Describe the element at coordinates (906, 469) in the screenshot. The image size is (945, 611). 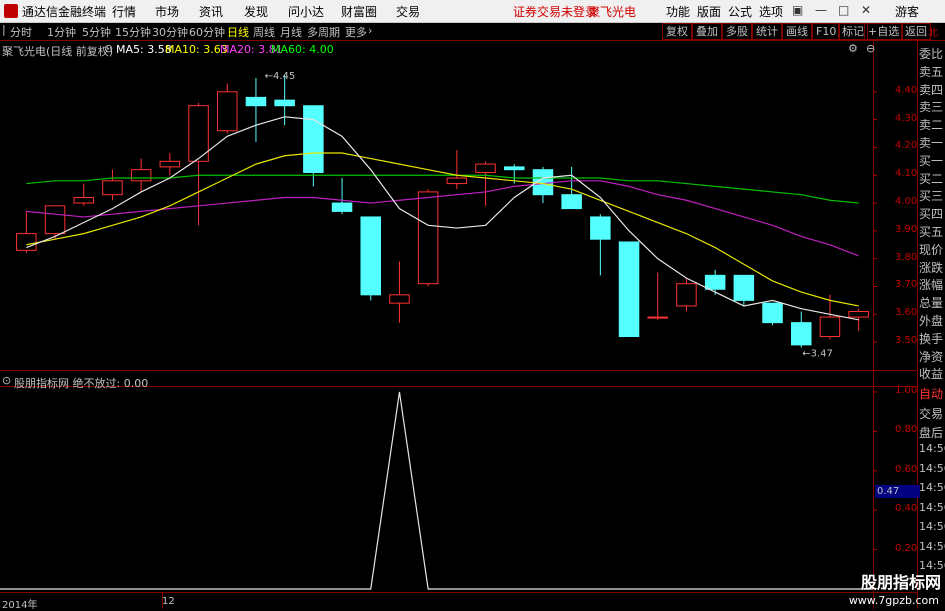
I see `indicator-tick-label: 0.60` at that location.